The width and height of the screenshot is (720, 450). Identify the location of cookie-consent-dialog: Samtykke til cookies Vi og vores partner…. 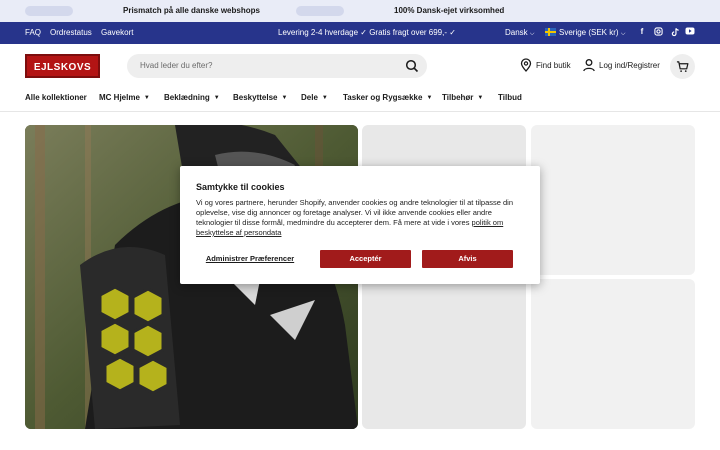
(360, 225).